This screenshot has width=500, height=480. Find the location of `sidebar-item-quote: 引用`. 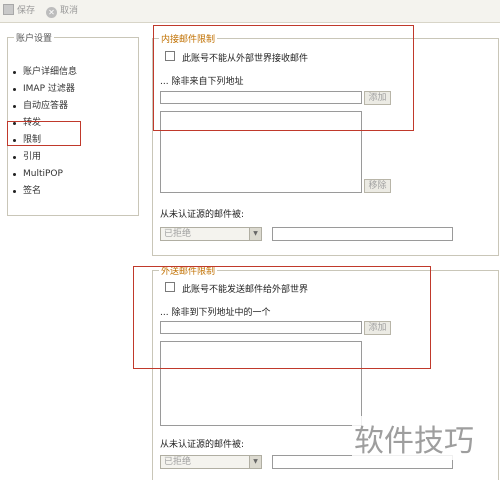

sidebar-item-quote: 引用 is located at coordinates (45, 157).